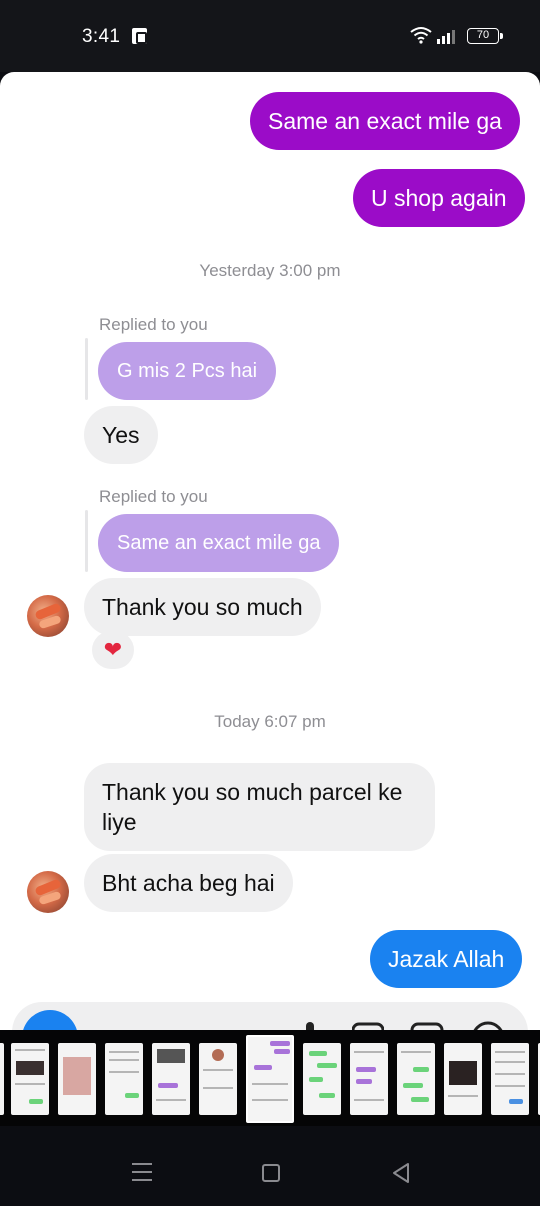 The image size is (540, 1206). I want to click on timestamp: Today 6:07 pm, so click(270, 721).